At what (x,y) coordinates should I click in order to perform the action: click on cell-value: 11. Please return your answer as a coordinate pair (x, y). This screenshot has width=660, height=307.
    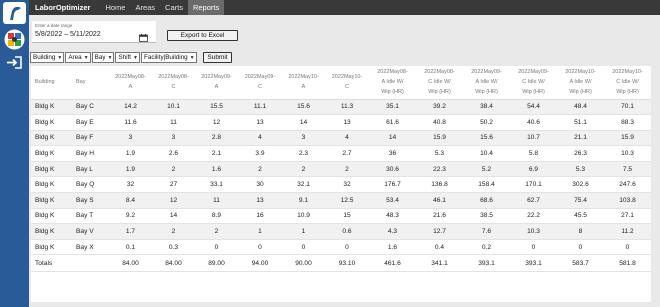
    Looking at the image, I should click on (216, 200).